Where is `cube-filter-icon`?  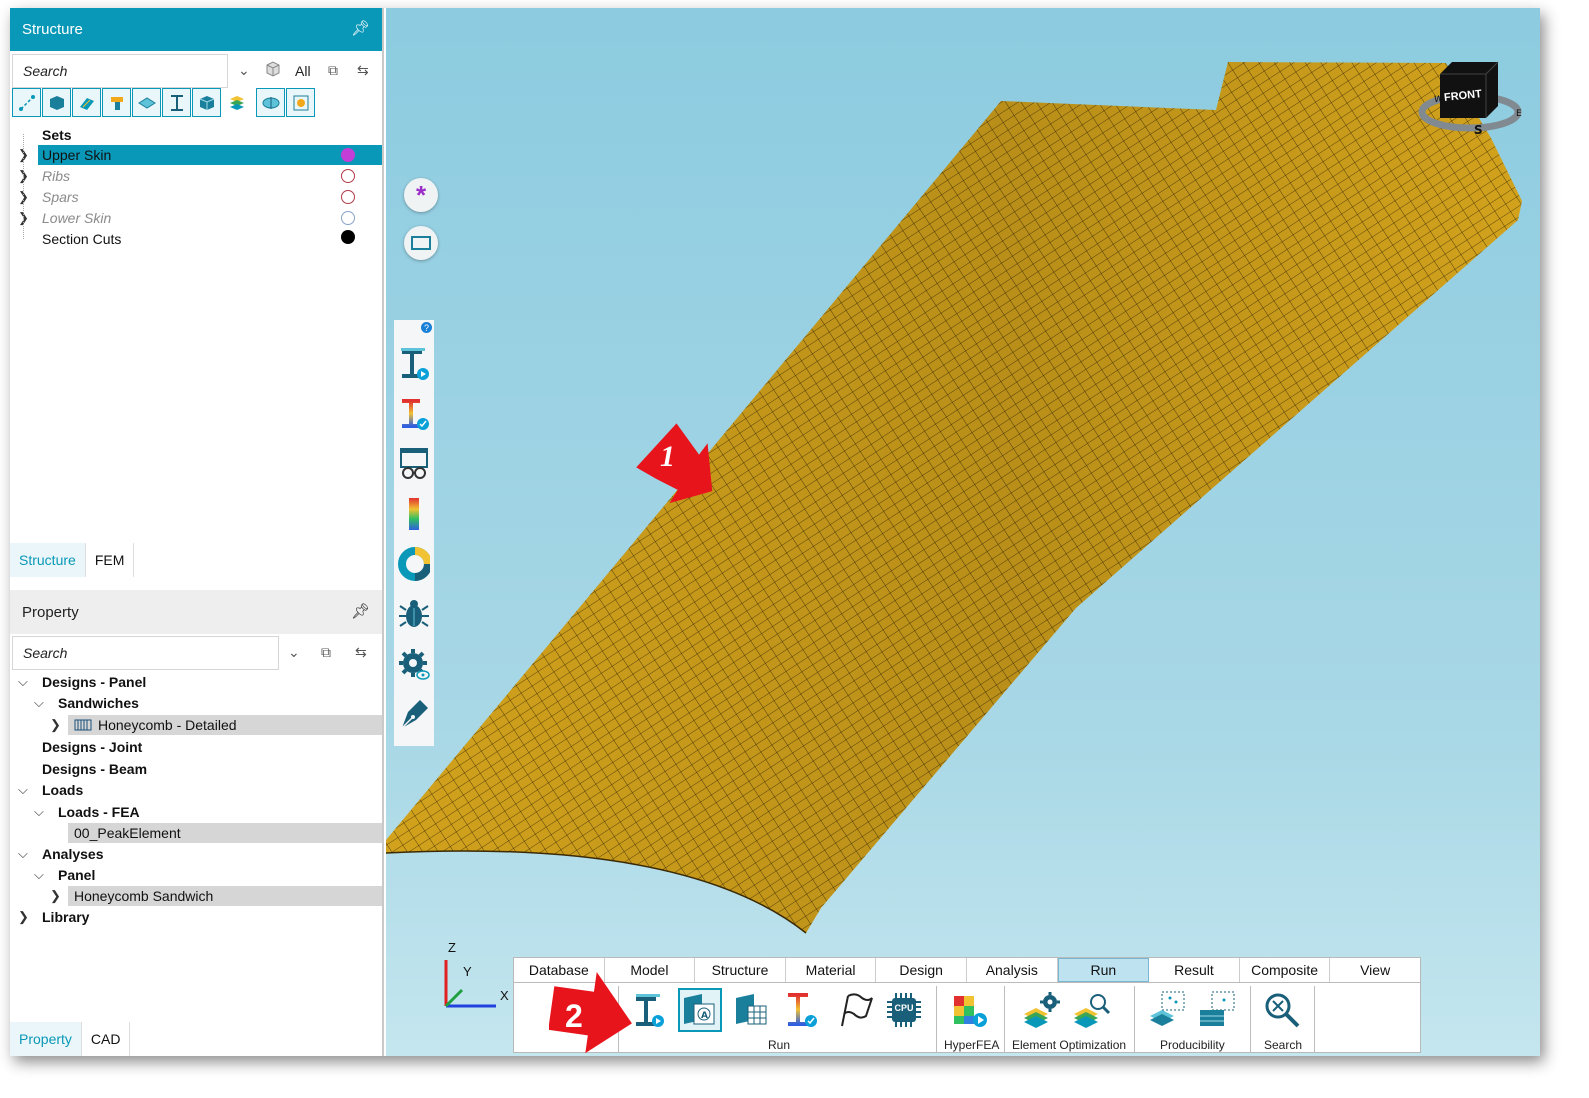 cube-filter-icon is located at coordinates (273, 70).